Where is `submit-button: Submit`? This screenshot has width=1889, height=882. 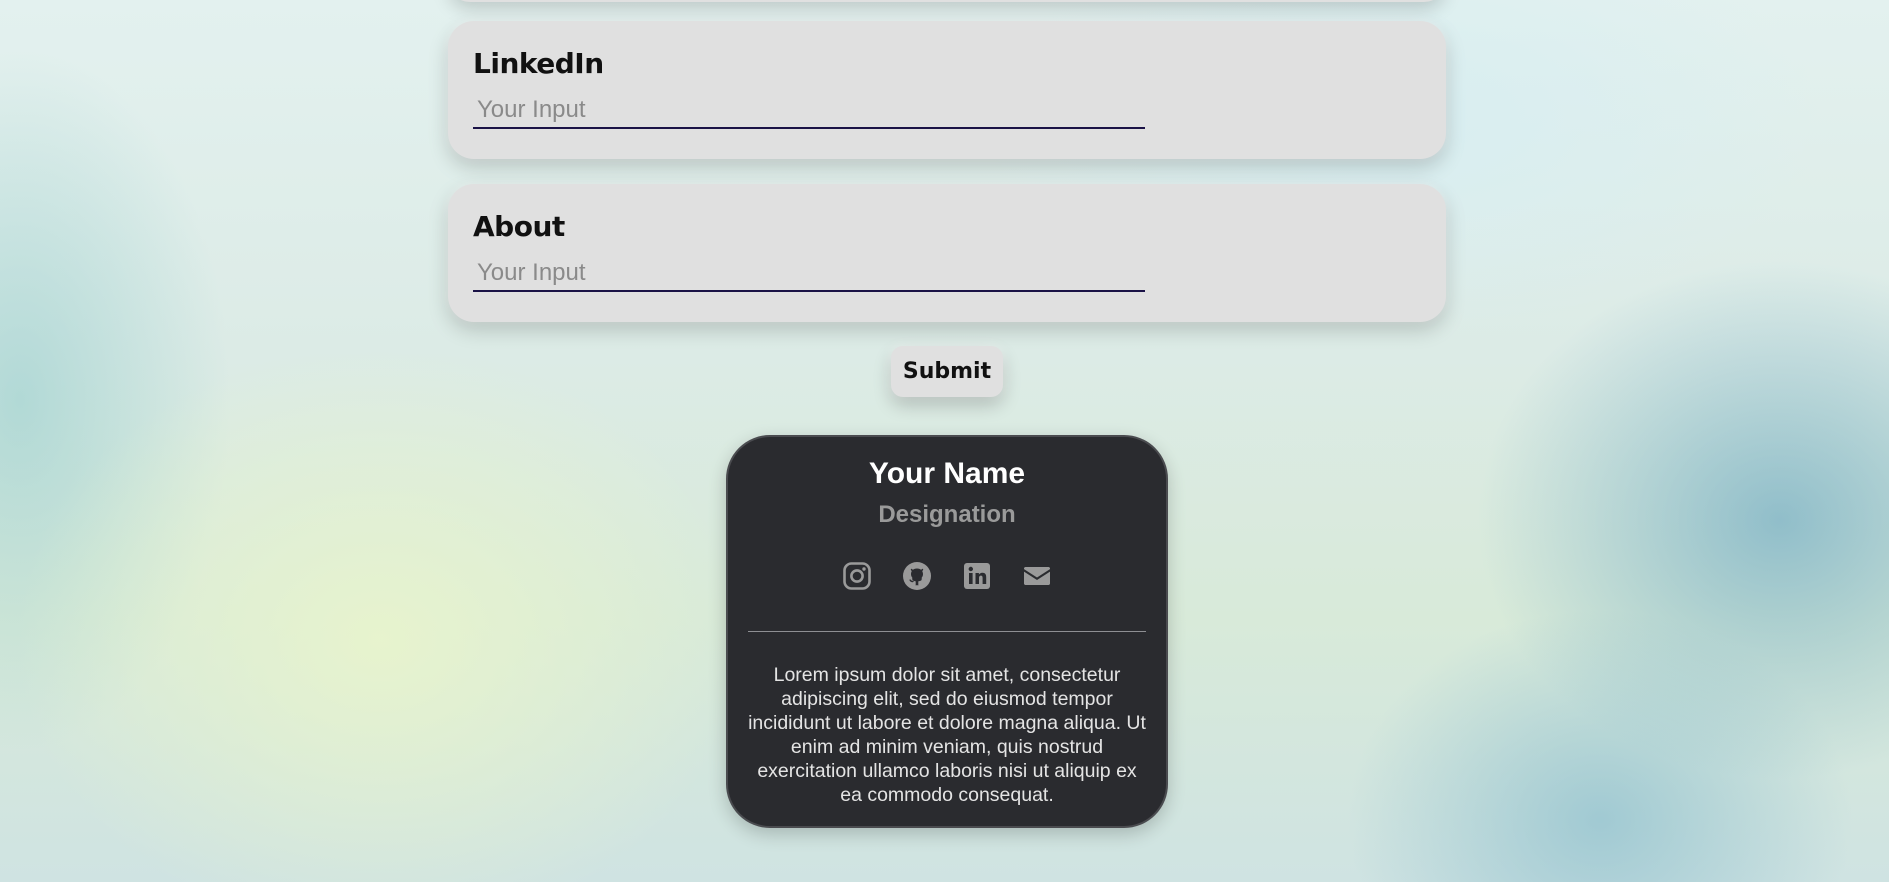
submit-button: Submit is located at coordinates (947, 371).